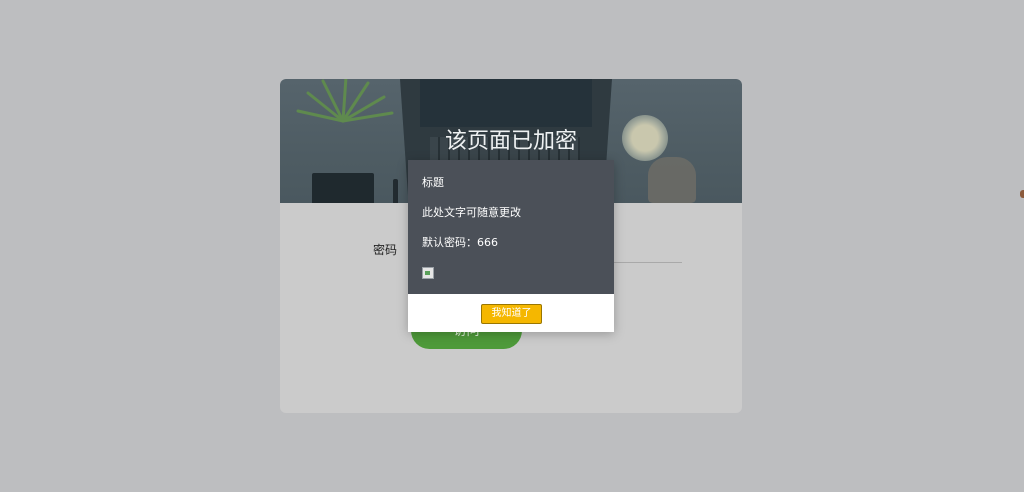 The image size is (1024, 492). What do you see at coordinates (395, 191) in the screenshot?
I see `pen-illustration` at bounding box center [395, 191].